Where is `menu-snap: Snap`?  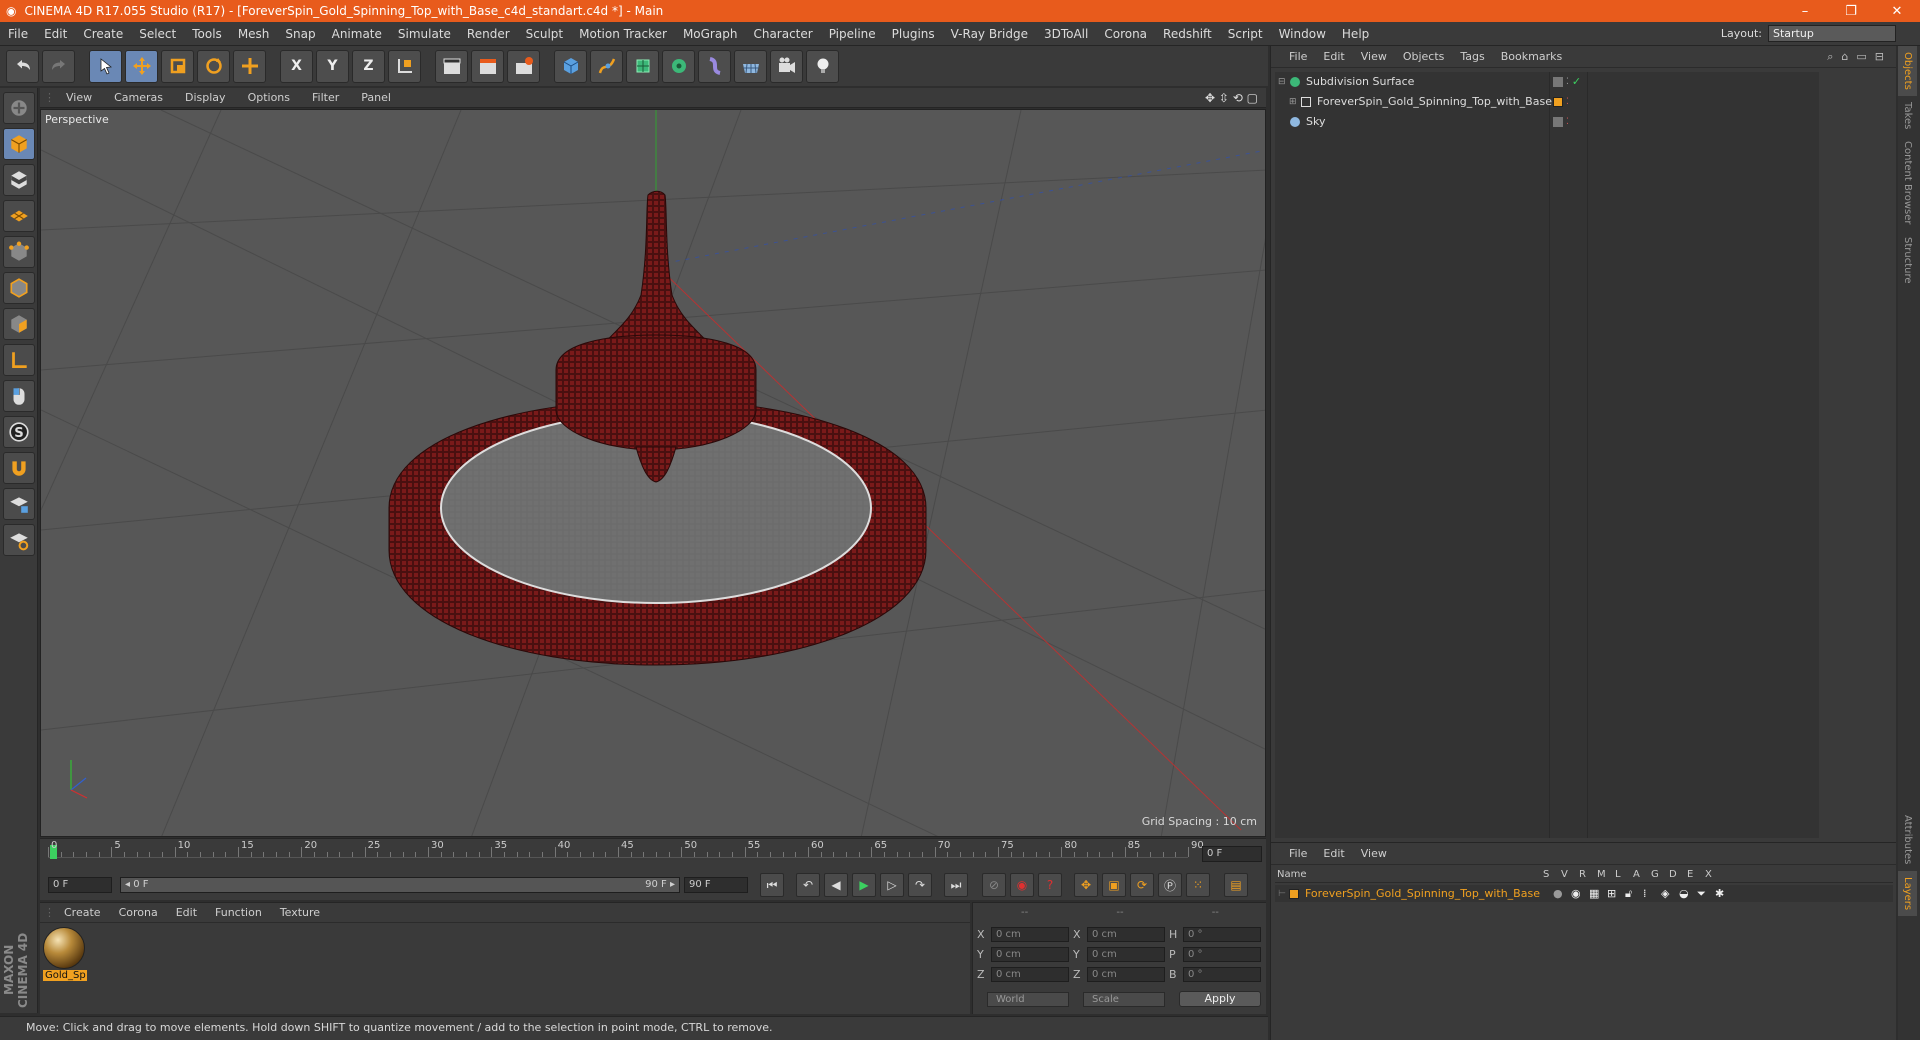 menu-snap: Snap is located at coordinates (300, 34).